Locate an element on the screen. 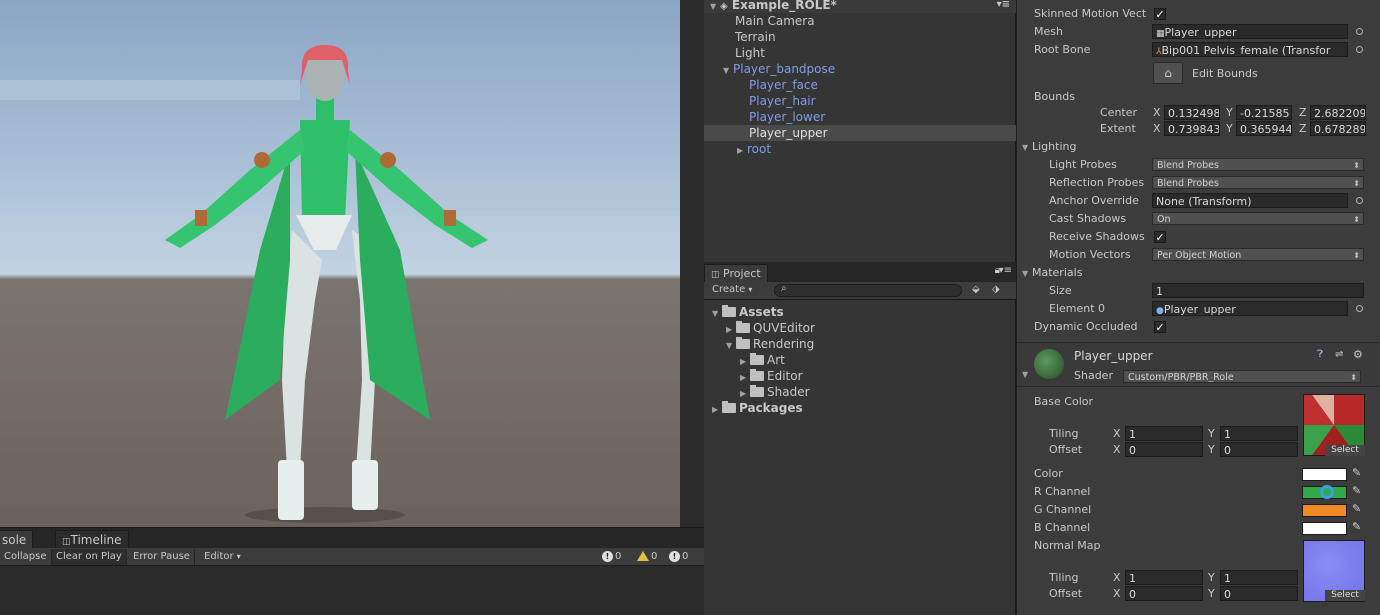 Image resolution: width=1380 pixels, height=615 pixels. cast-shadows-dropdown: On is located at coordinates (1258, 218).